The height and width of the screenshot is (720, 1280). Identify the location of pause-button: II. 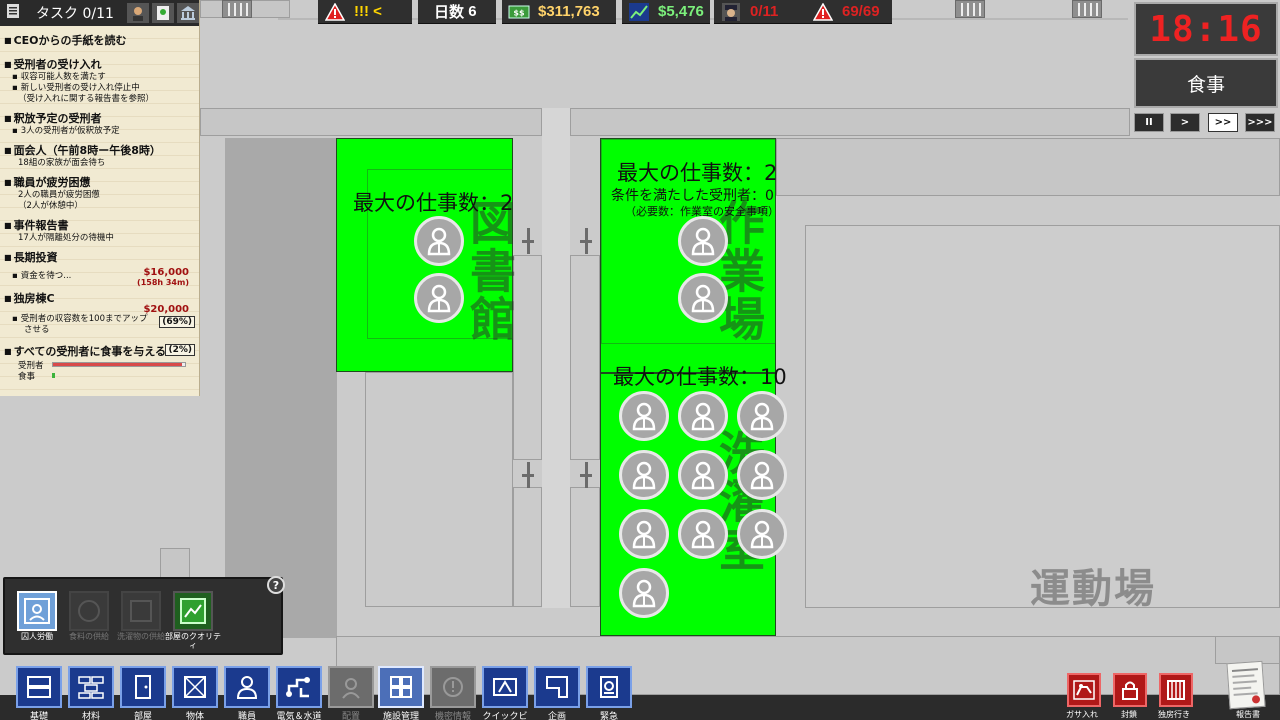
(1149, 122).